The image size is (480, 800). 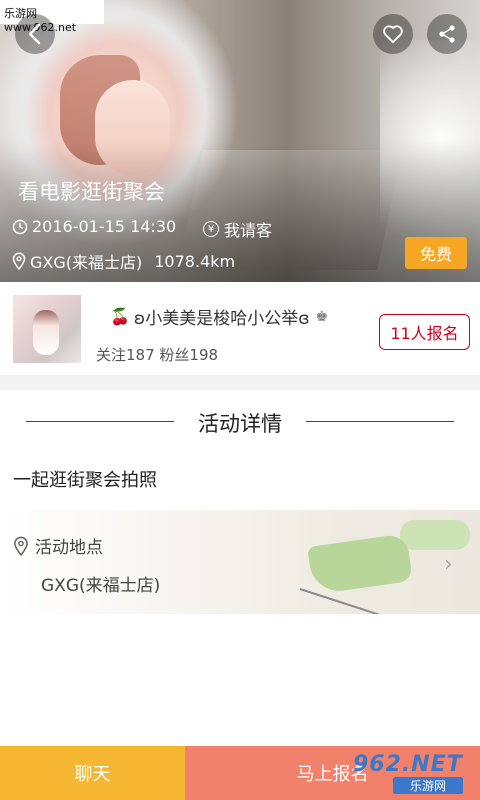 I want to click on host-follow-stats: 关注187 粉丝198, so click(x=157, y=355).